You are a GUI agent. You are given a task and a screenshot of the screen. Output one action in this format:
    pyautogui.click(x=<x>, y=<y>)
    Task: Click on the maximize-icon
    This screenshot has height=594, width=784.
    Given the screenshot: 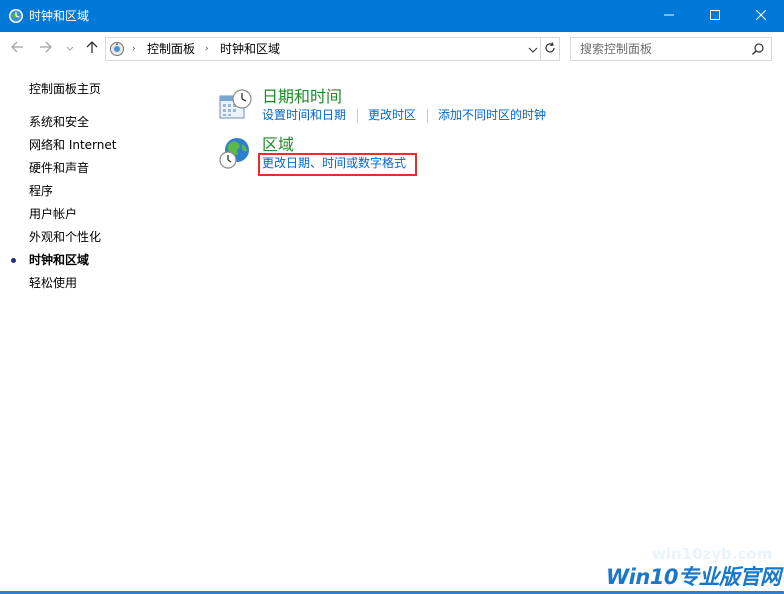 What is the action you would take?
    pyautogui.click(x=715, y=16)
    